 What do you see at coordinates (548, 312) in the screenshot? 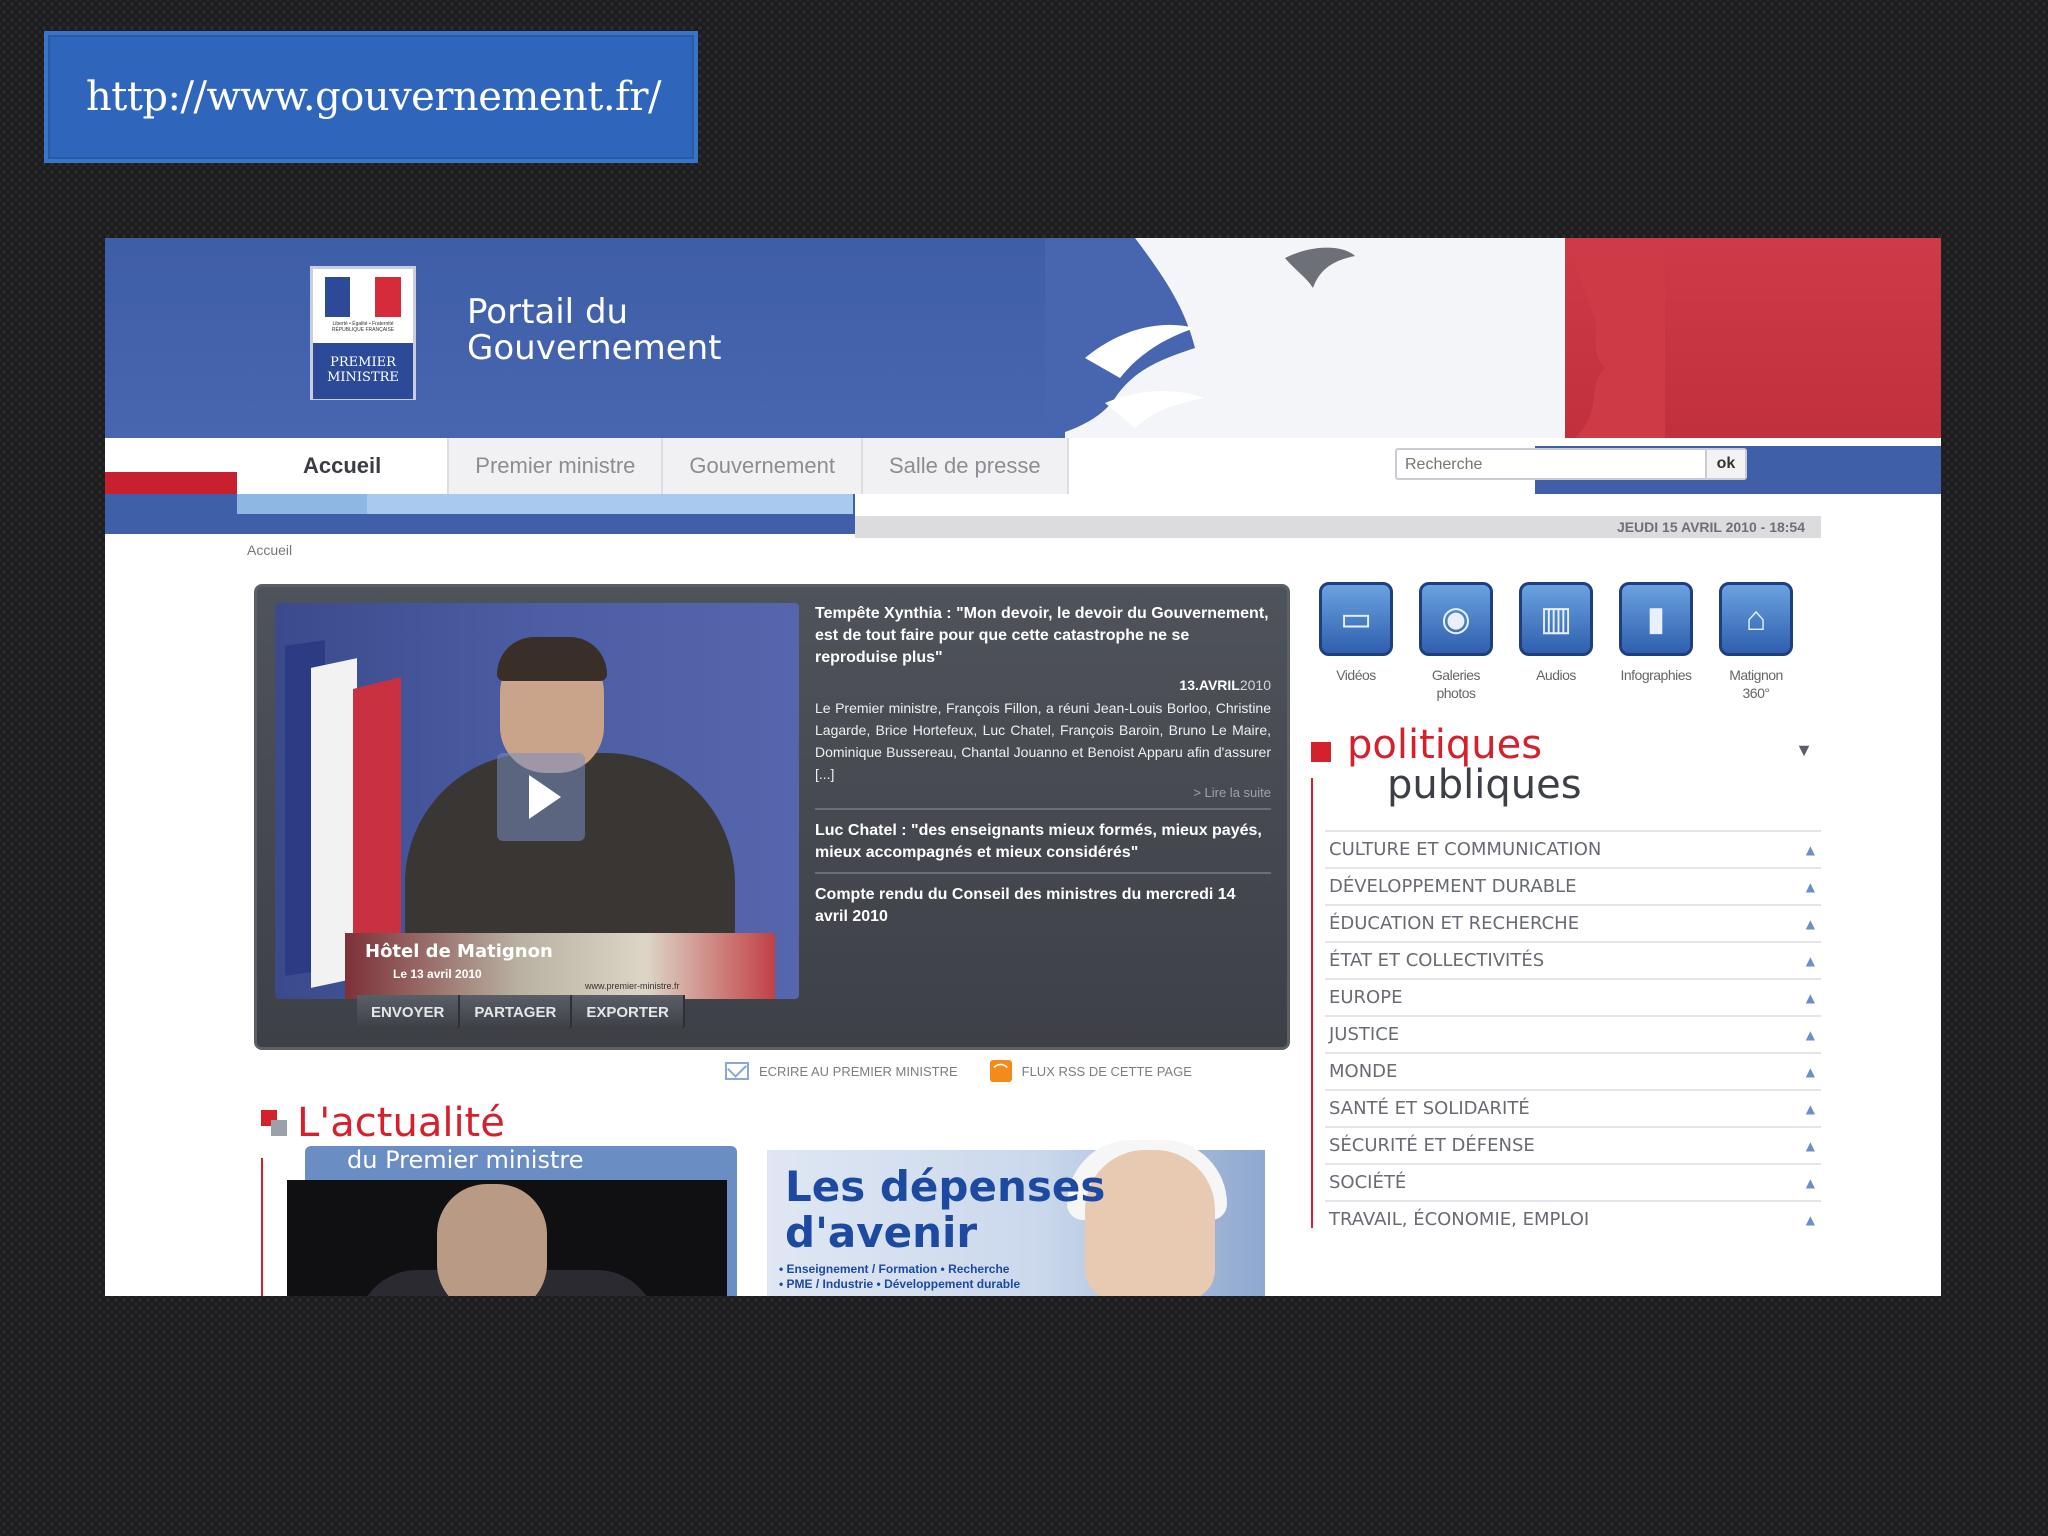
I see `portal-title-line1: Portail du` at bounding box center [548, 312].